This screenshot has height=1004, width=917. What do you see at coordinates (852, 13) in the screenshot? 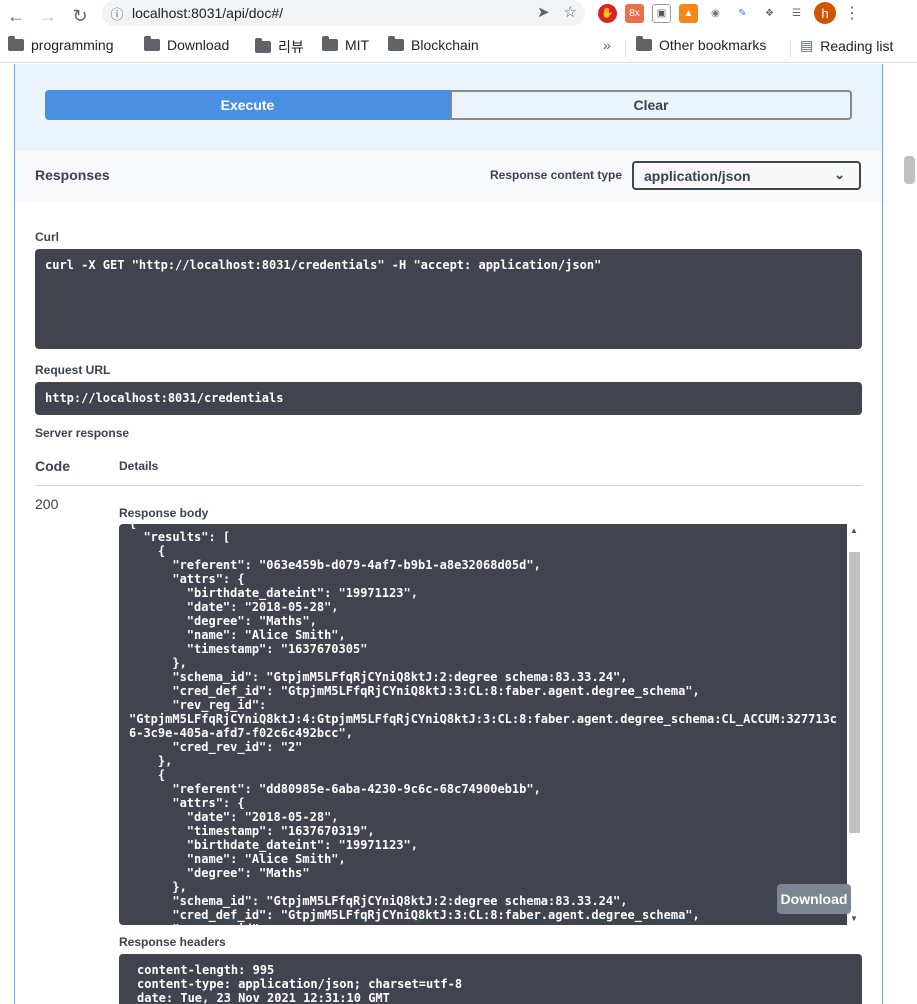
I see `menu-icon: ⋮` at bounding box center [852, 13].